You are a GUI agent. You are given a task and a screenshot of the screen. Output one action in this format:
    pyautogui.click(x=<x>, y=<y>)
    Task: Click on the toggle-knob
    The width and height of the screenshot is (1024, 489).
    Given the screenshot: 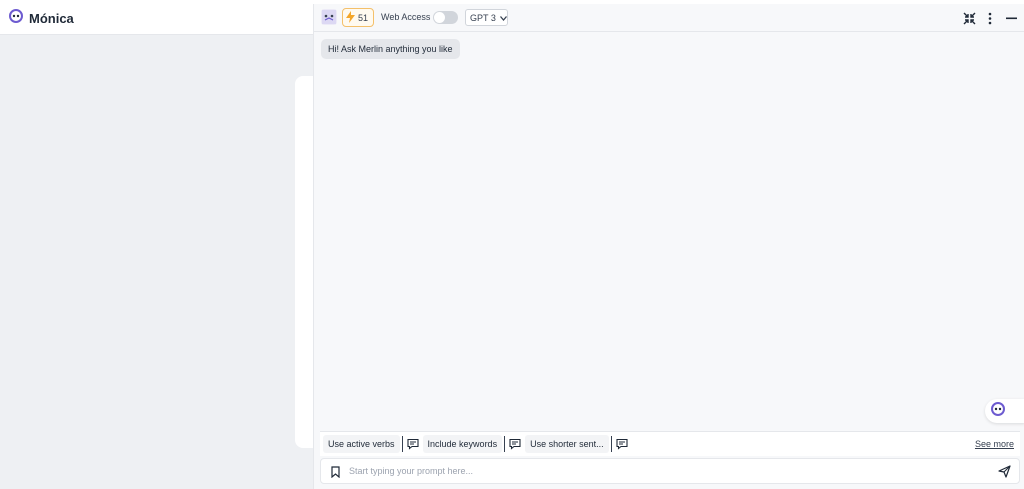 What is the action you would take?
    pyautogui.click(x=439, y=17)
    